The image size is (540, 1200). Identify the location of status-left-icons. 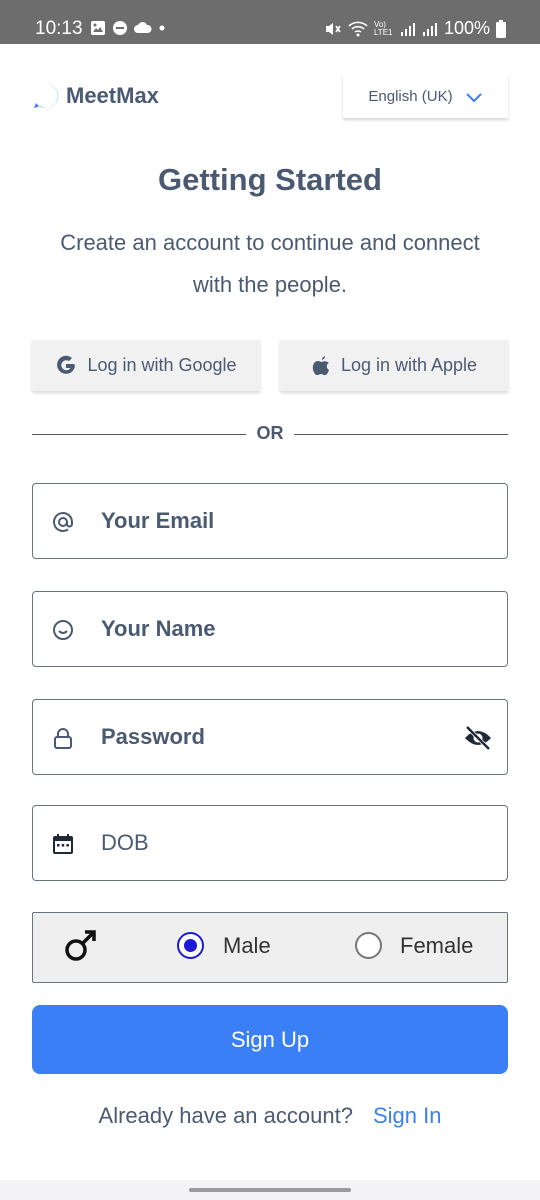
(128, 28).